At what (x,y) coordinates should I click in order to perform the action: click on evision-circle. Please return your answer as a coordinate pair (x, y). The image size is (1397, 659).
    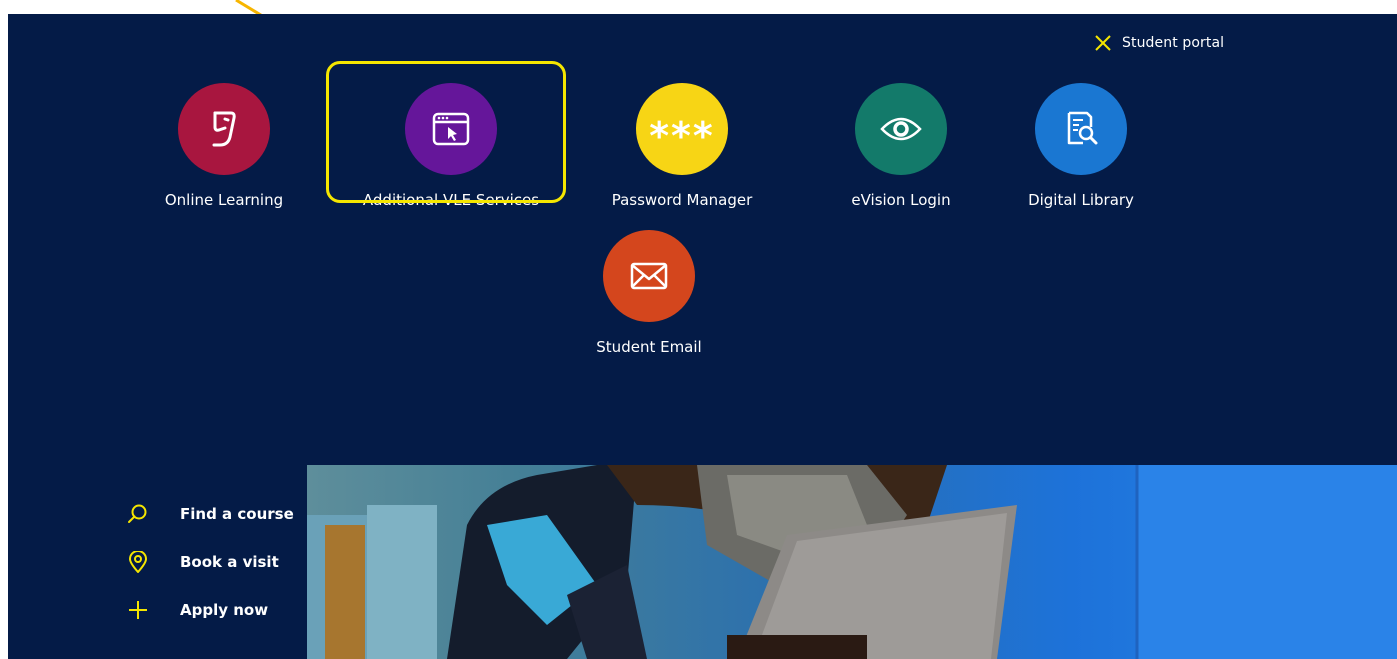
    Looking at the image, I should click on (901, 129).